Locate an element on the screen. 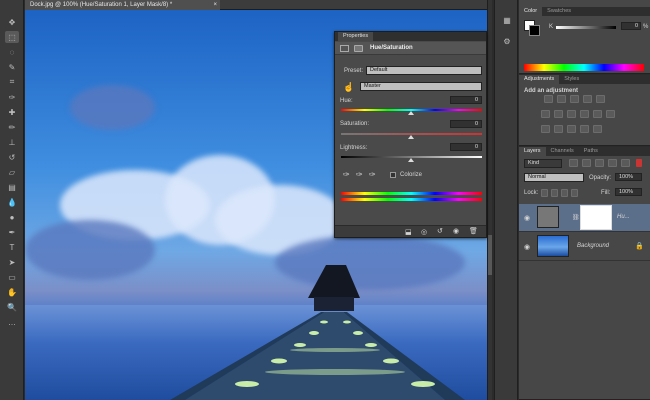 This screenshot has width=650, height=400. history-panel-icon: ▦ is located at coordinates (507, 21).